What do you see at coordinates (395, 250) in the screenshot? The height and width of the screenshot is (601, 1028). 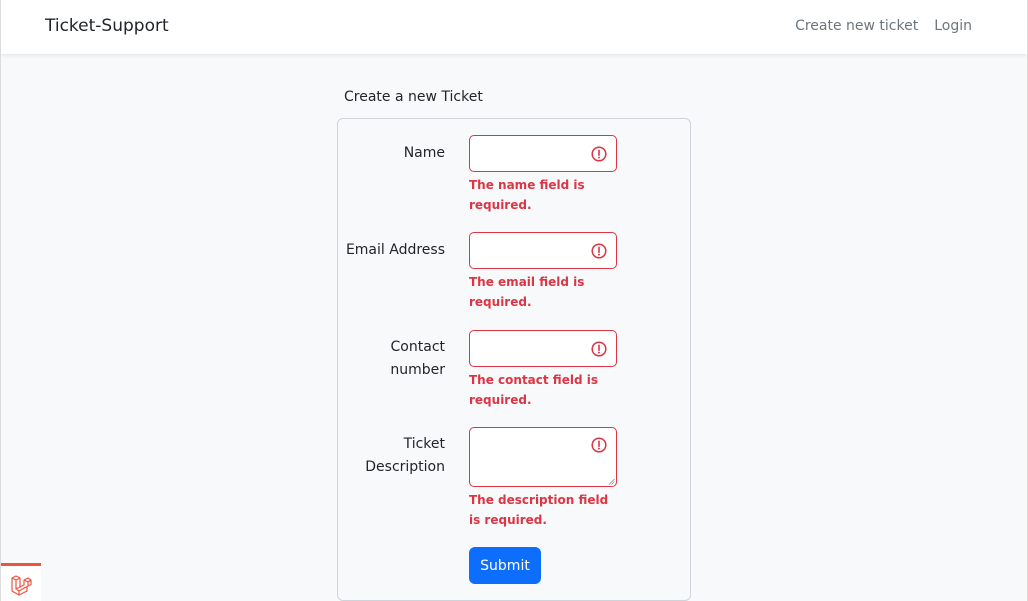 I see `email-label: Email Address` at bounding box center [395, 250].